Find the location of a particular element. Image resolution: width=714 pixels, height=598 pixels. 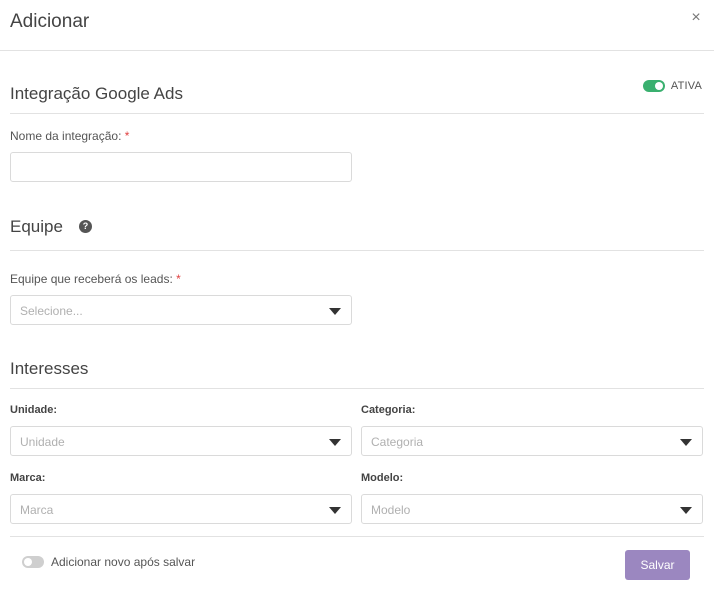

team-section-title: Equipe is located at coordinates (36, 226).